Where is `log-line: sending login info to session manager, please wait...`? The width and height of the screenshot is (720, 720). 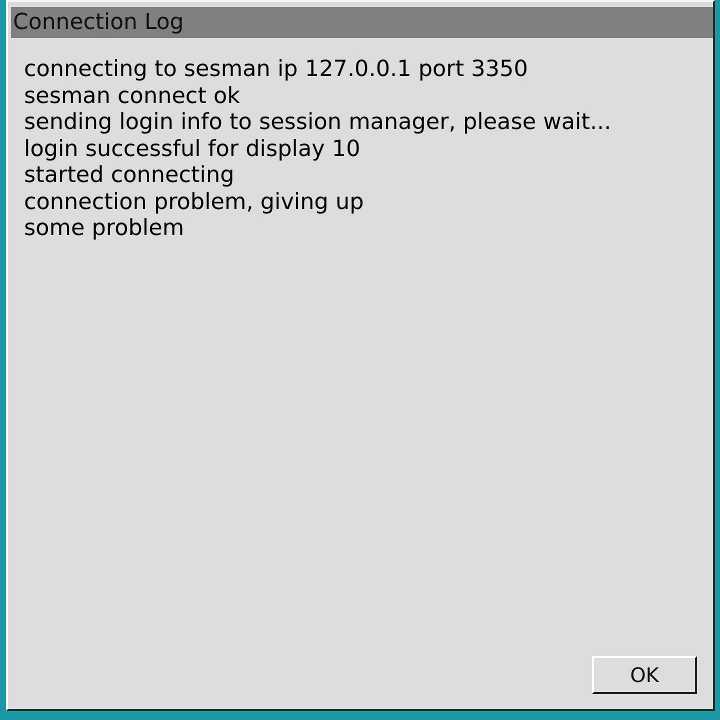
log-line: sending login info to session manager, please wait... is located at coordinates (318, 122).